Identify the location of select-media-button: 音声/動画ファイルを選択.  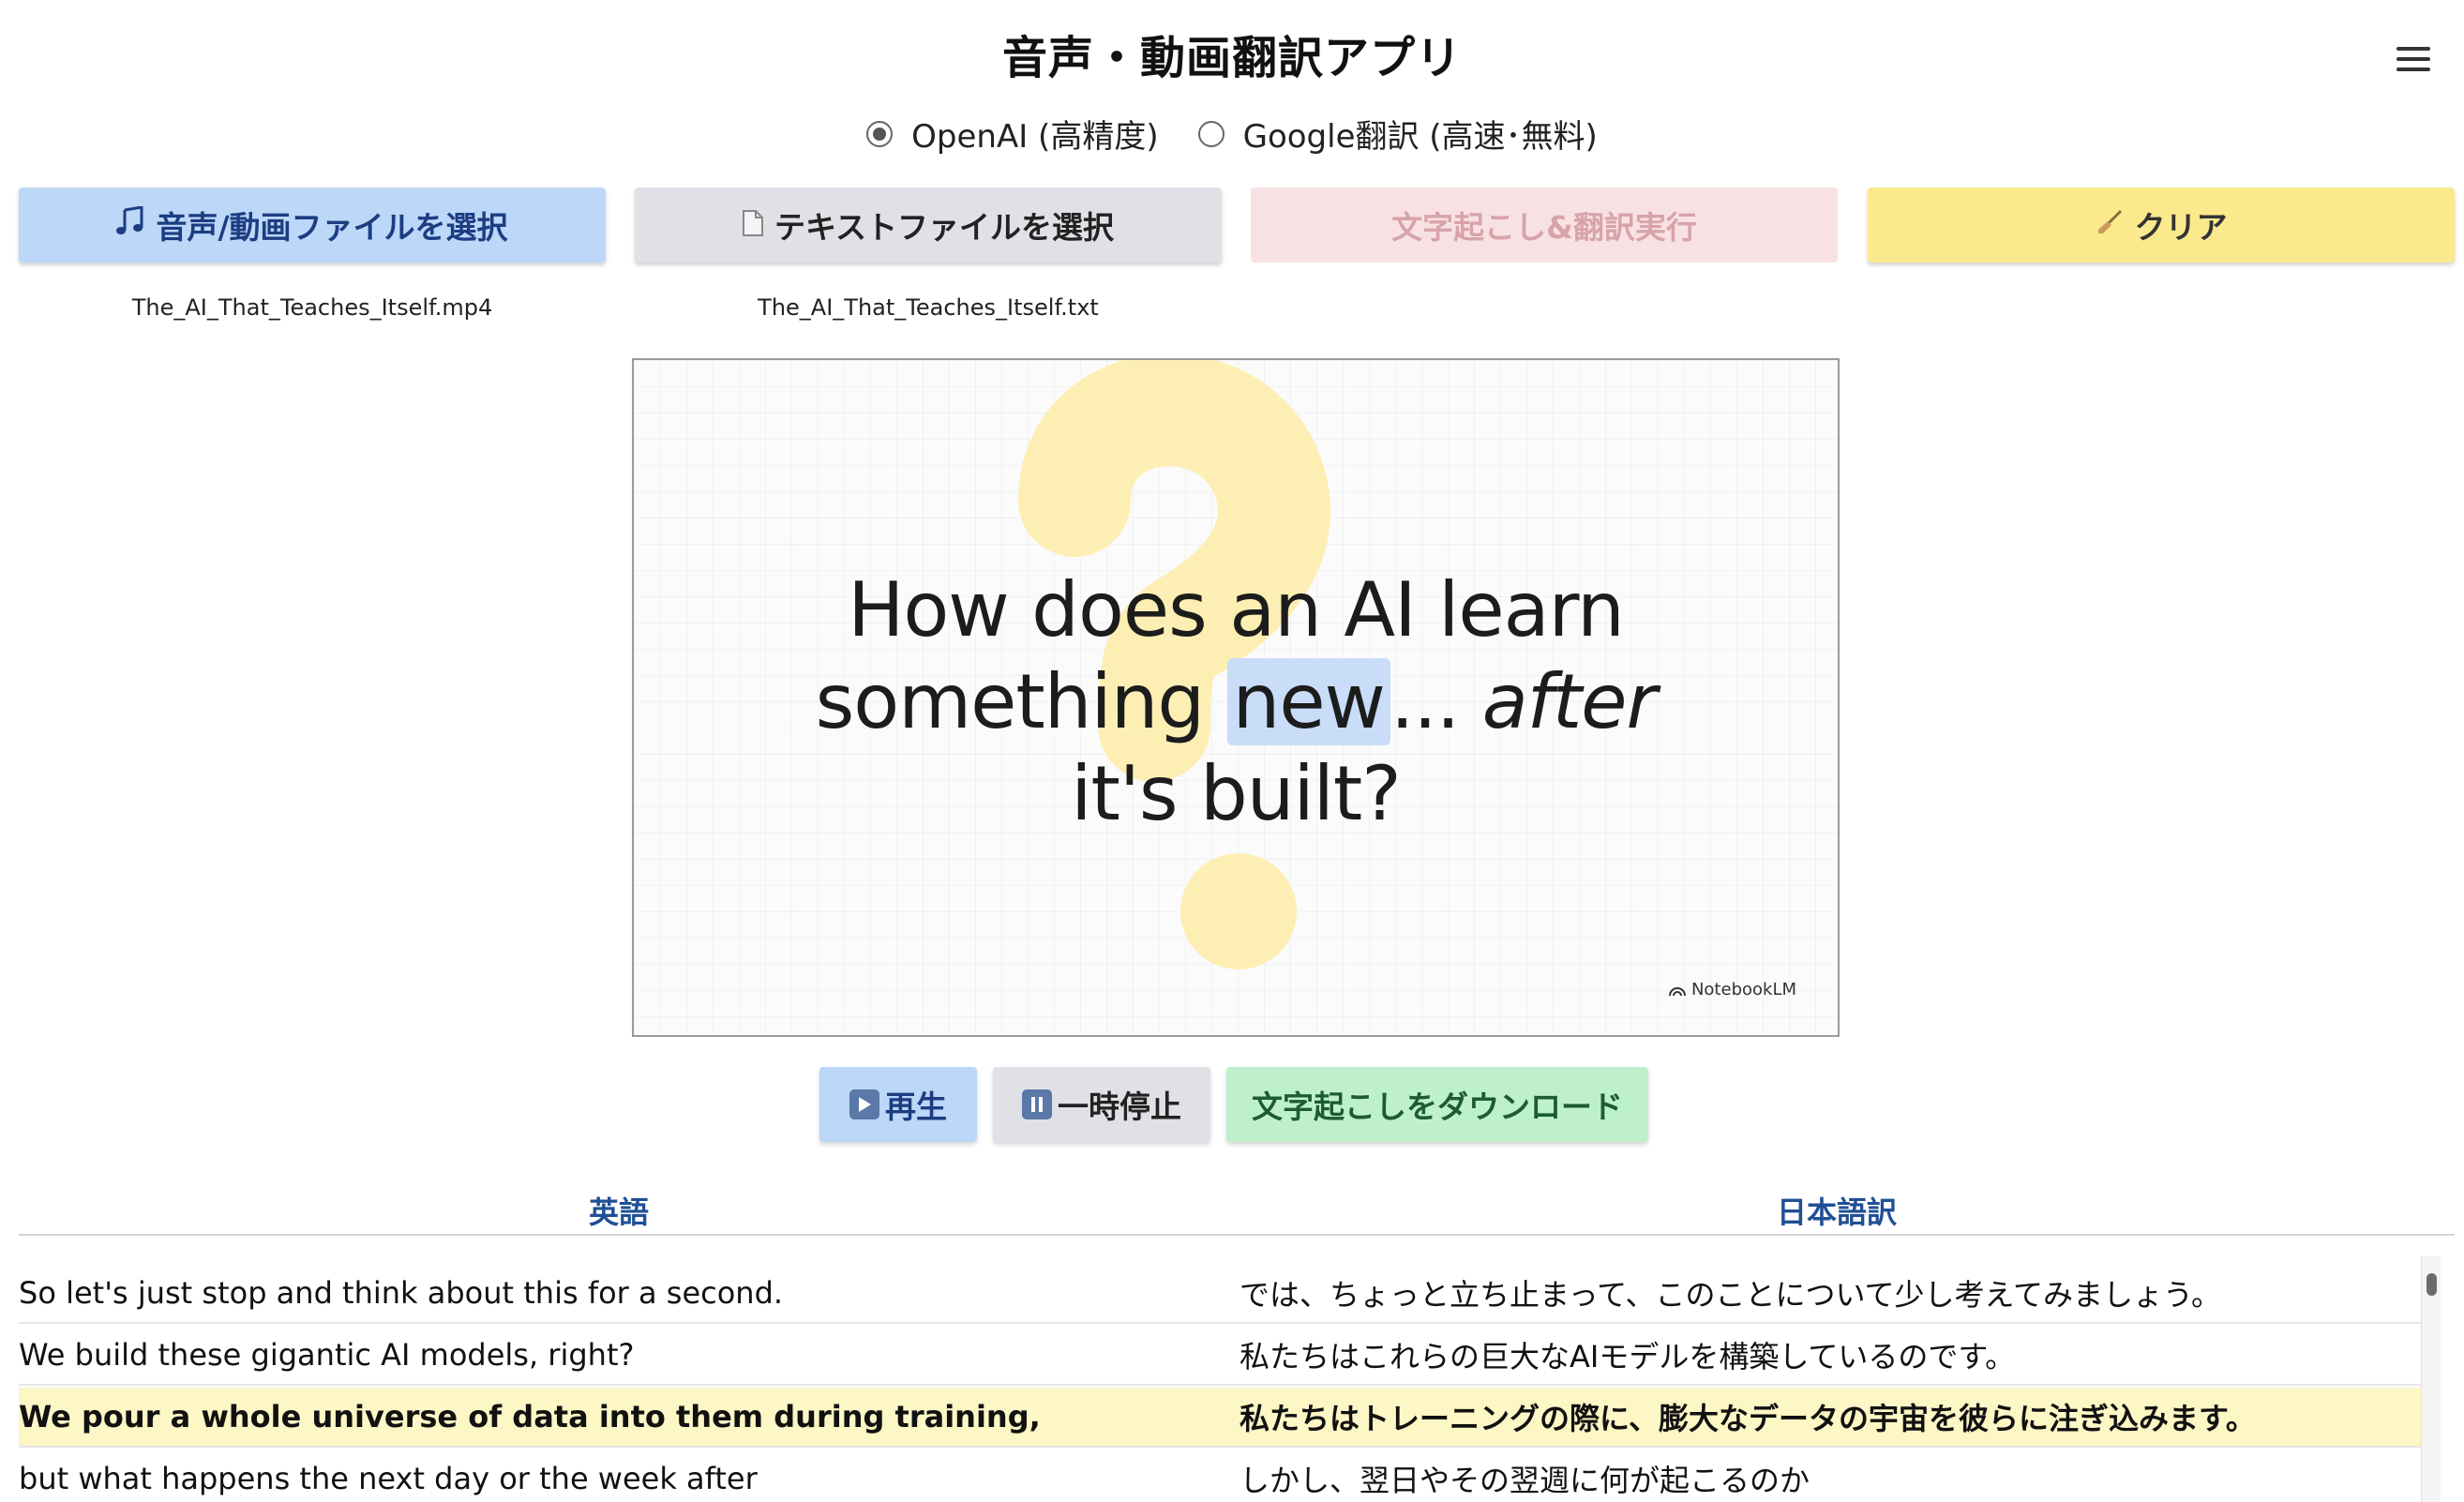
(312, 225).